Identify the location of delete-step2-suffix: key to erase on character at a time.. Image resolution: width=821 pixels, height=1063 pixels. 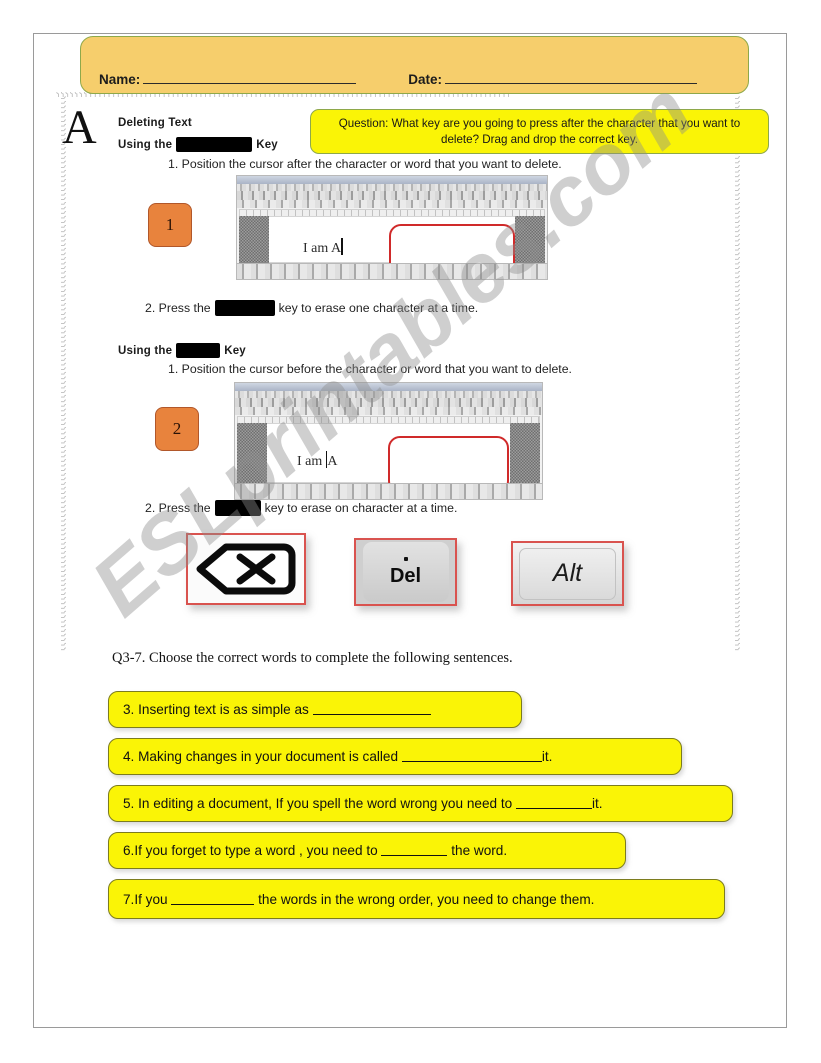
(361, 508).